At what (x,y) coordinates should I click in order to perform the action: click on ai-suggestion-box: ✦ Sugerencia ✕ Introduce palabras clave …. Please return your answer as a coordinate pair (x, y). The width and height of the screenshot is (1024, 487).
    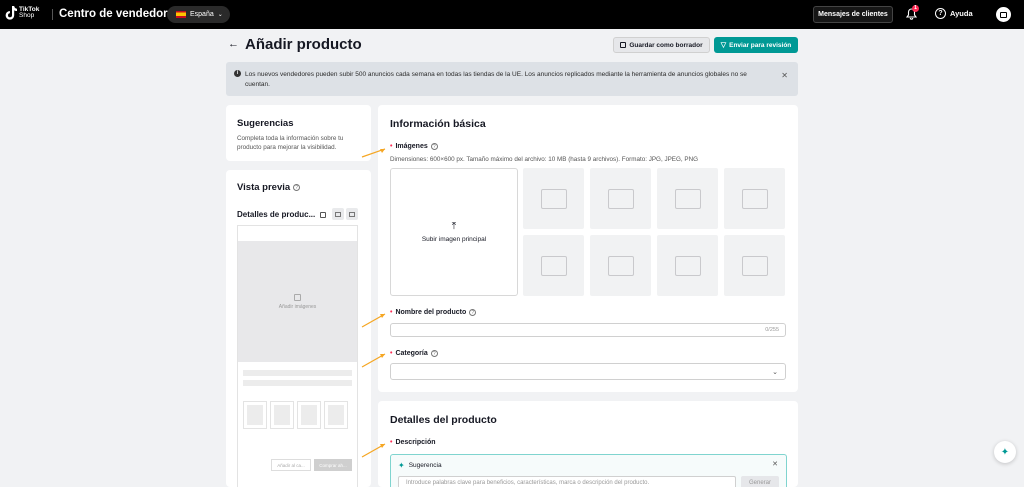
    Looking at the image, I should click on (588, 470).